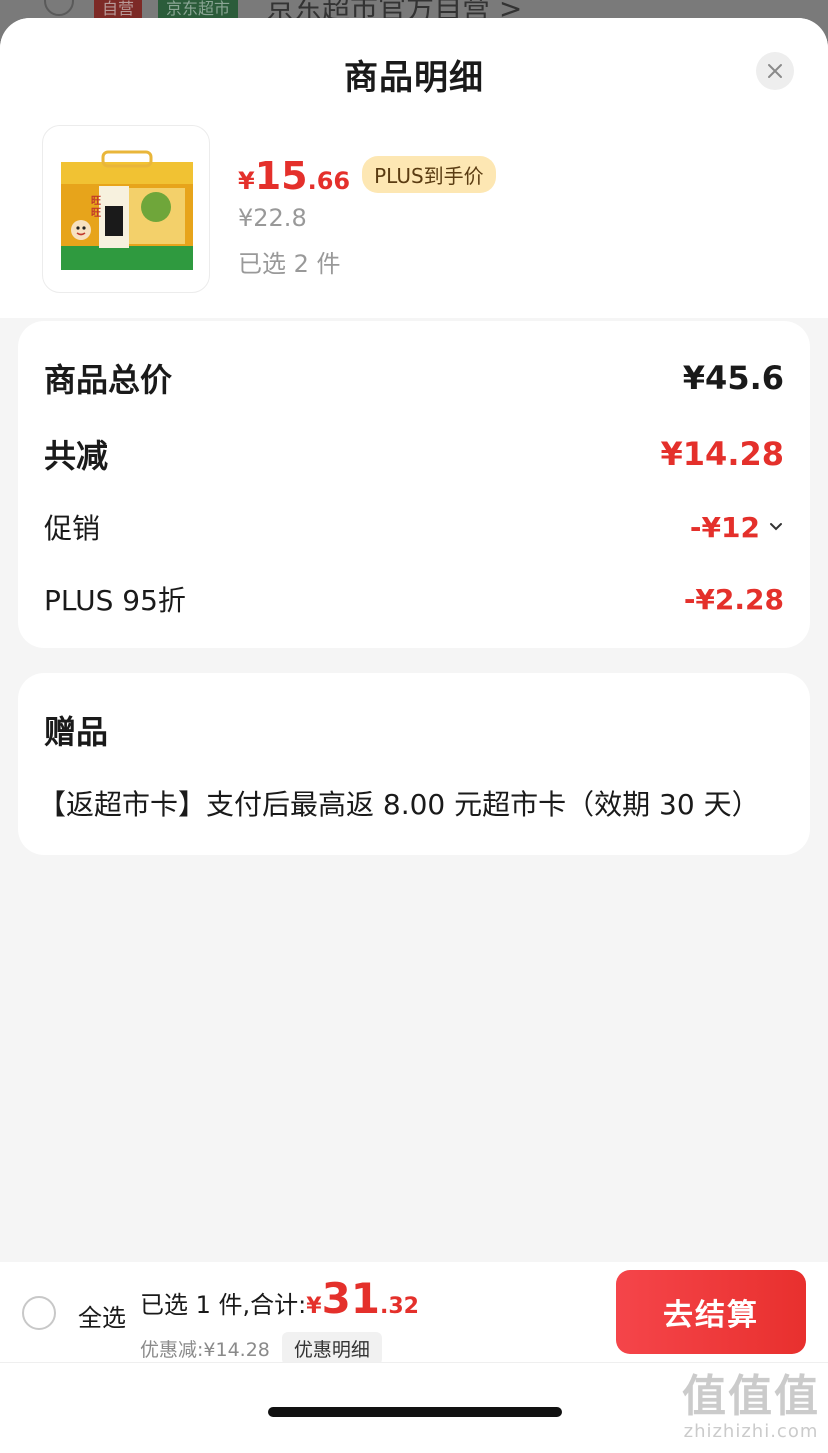  I want to click on product-price: ¥ 15 .66 PLUS到手价, so click(367, 176).